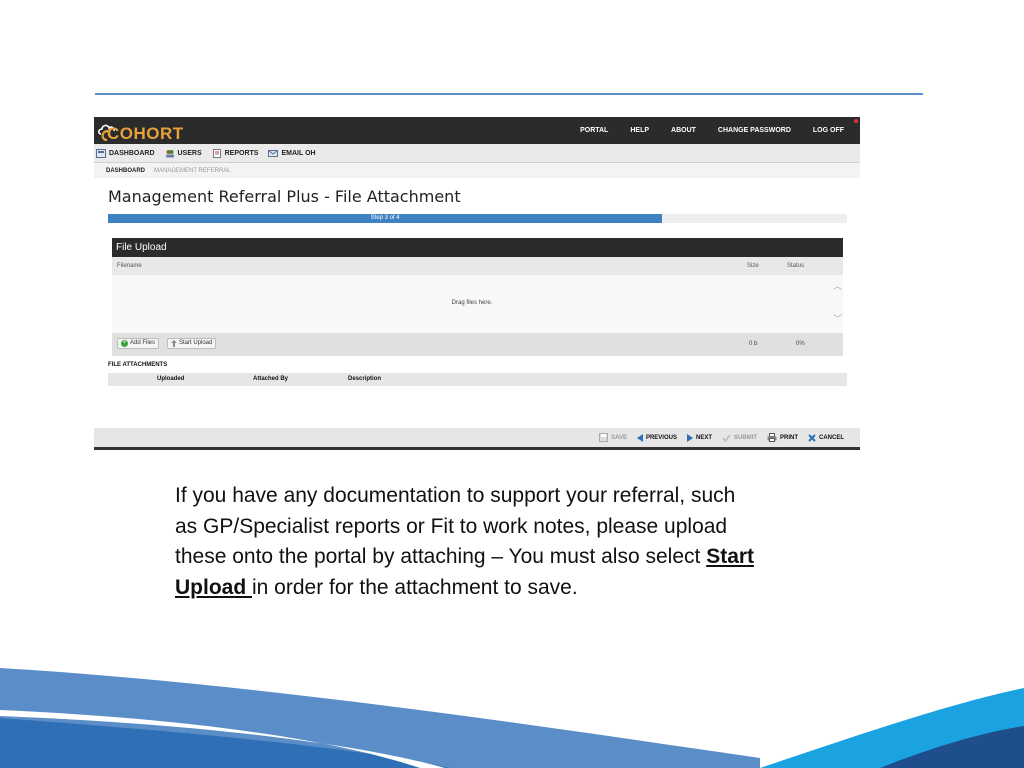 The width and height of the screenshot is (1024, 768). Describe the element at coordinates (298, 153) in the screenshot. I see `subnav-email-label: EMAIL OH` at that location.